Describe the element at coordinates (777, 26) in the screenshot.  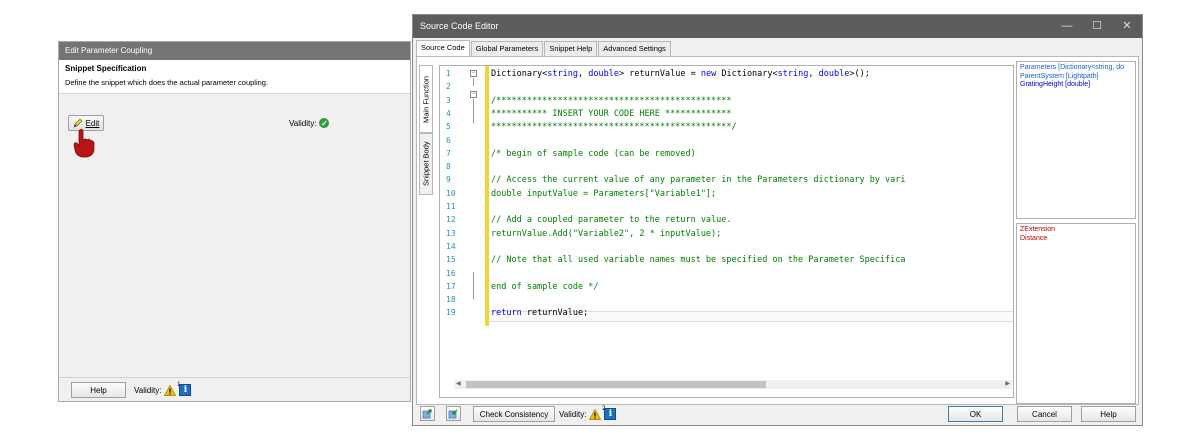
I see `editor-titlebar: Source Code Editor — ☐ ✕` at that location.